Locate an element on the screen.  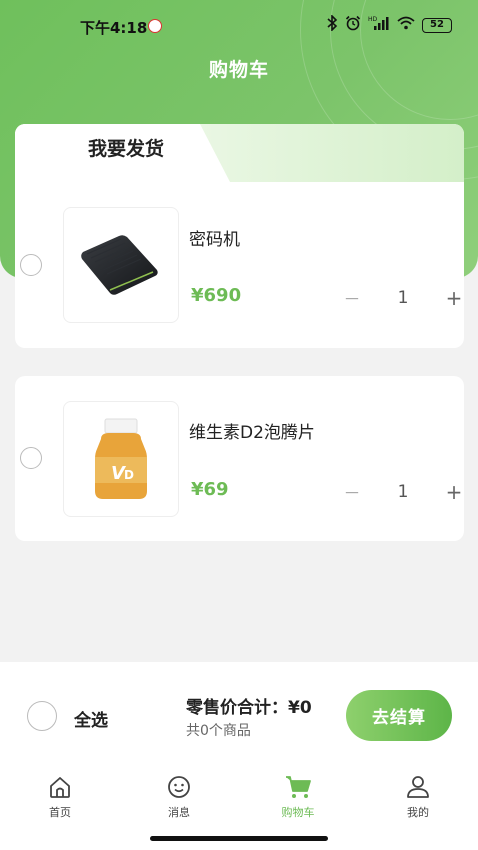
tab-ship-label: 我要发货 is located at coordinates (126, 149).